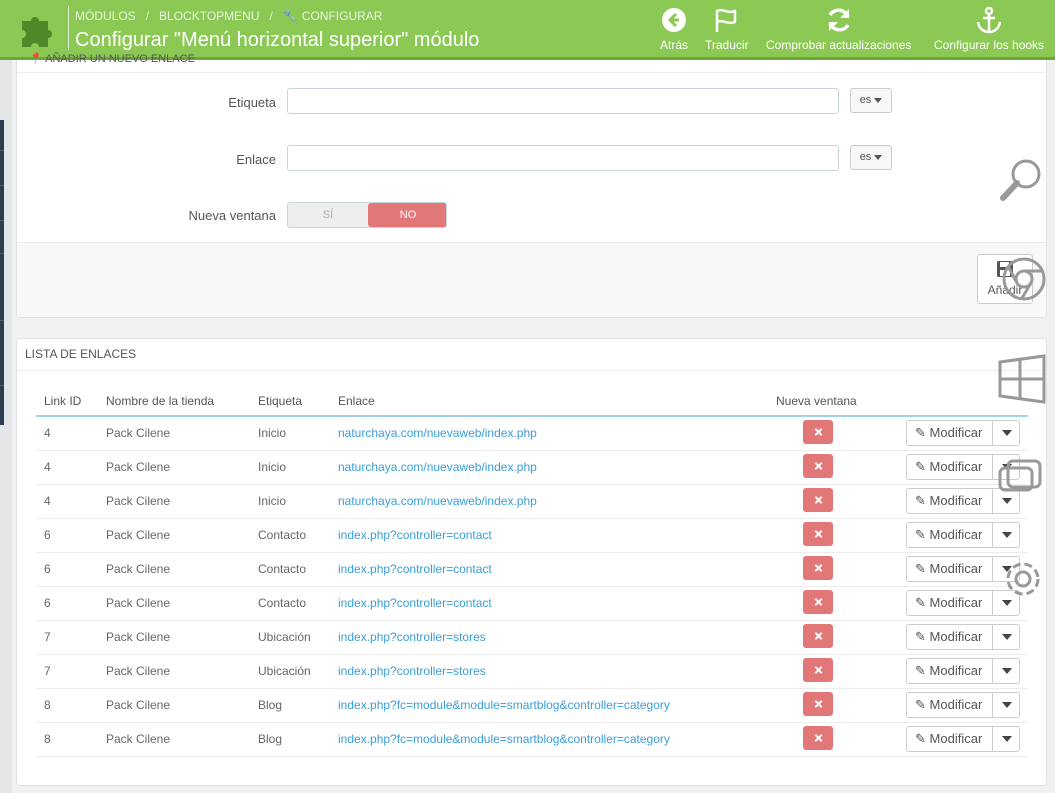 The image size is (1055, 793). I want to click on chrome-icon, so click(1024, 279).